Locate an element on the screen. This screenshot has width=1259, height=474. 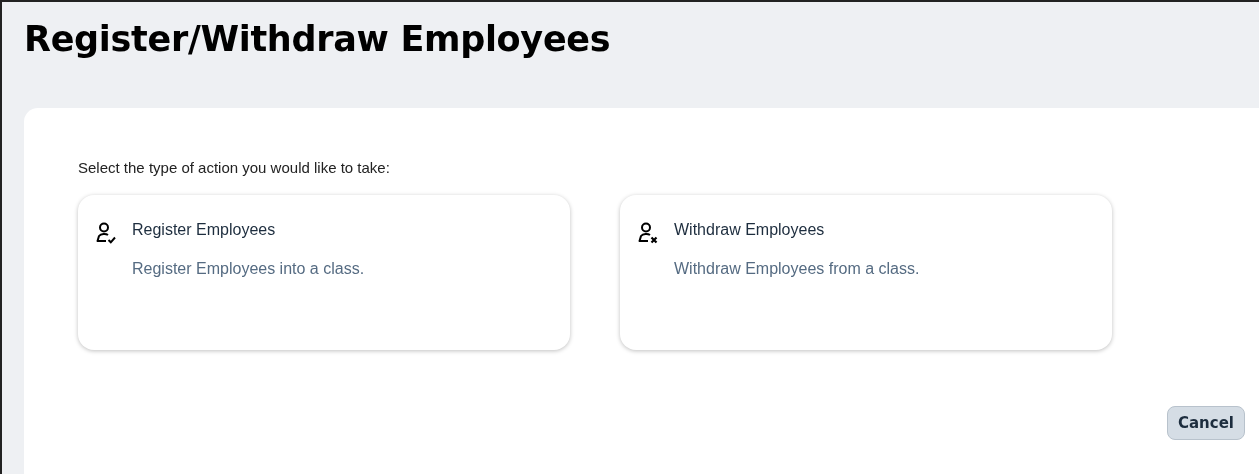
card-title: Register Employees is located at coordinates (204, 230).